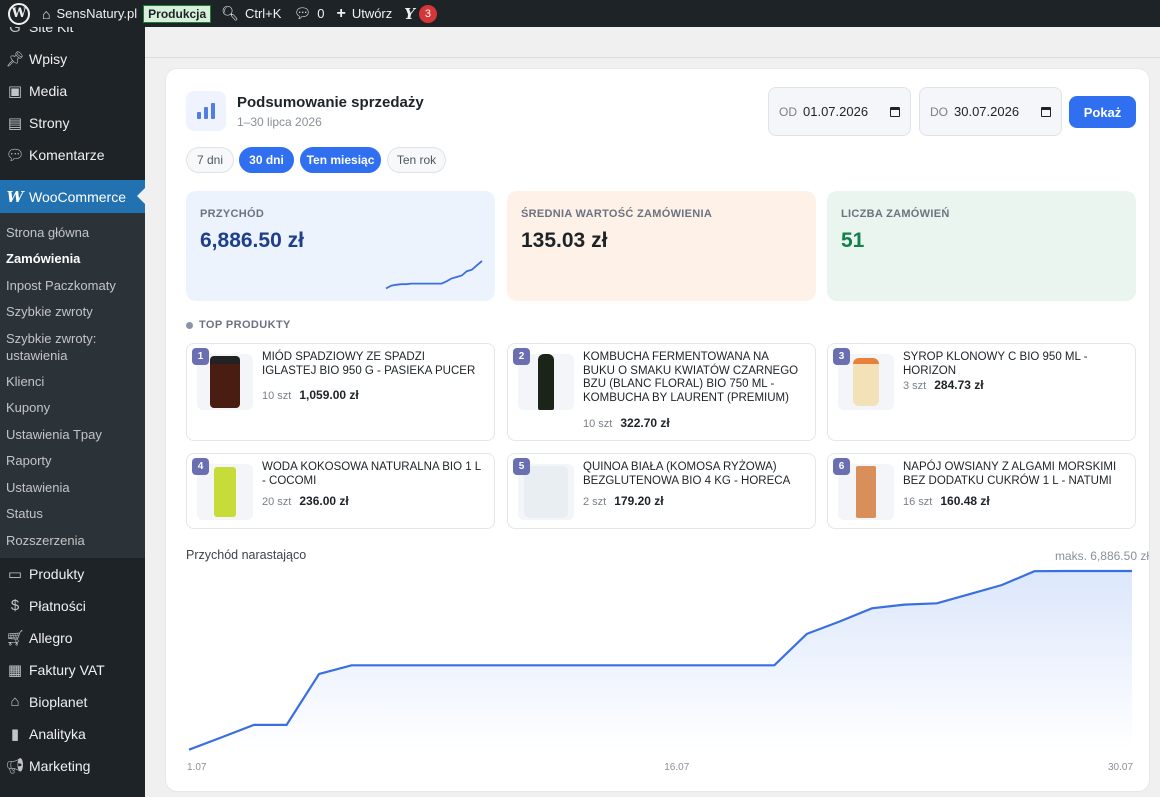  What do you see at coordinates (15, 766) in the screenshot?
I see `megaphone-icon: 📢︎` at bounding box center [15, 766].